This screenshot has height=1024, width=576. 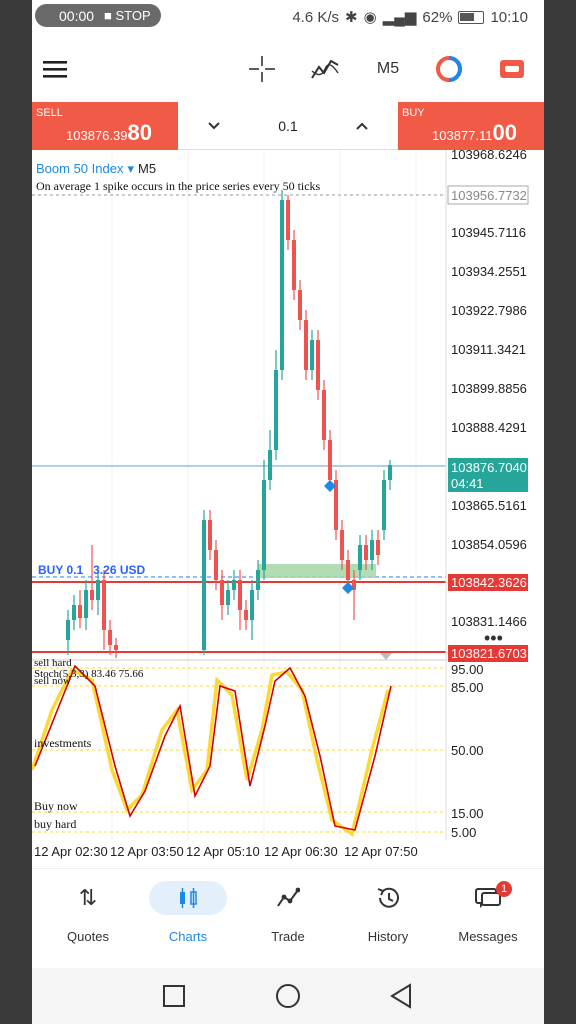 I want to click on clock: 10:10, so click(x=509, y=17).